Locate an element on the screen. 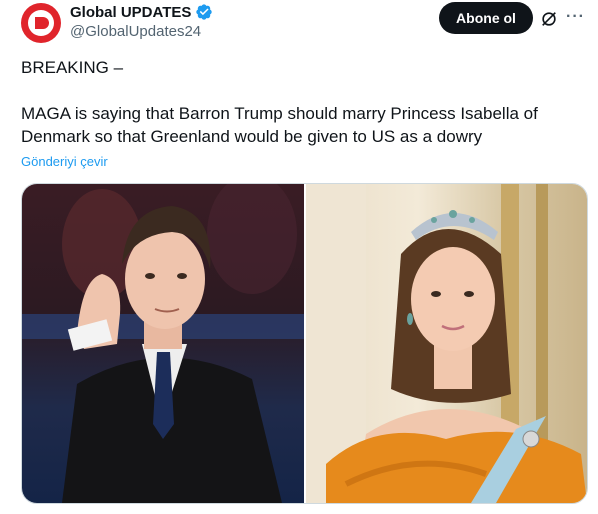  verified-badge-icon is located at coordinates (204, 12).